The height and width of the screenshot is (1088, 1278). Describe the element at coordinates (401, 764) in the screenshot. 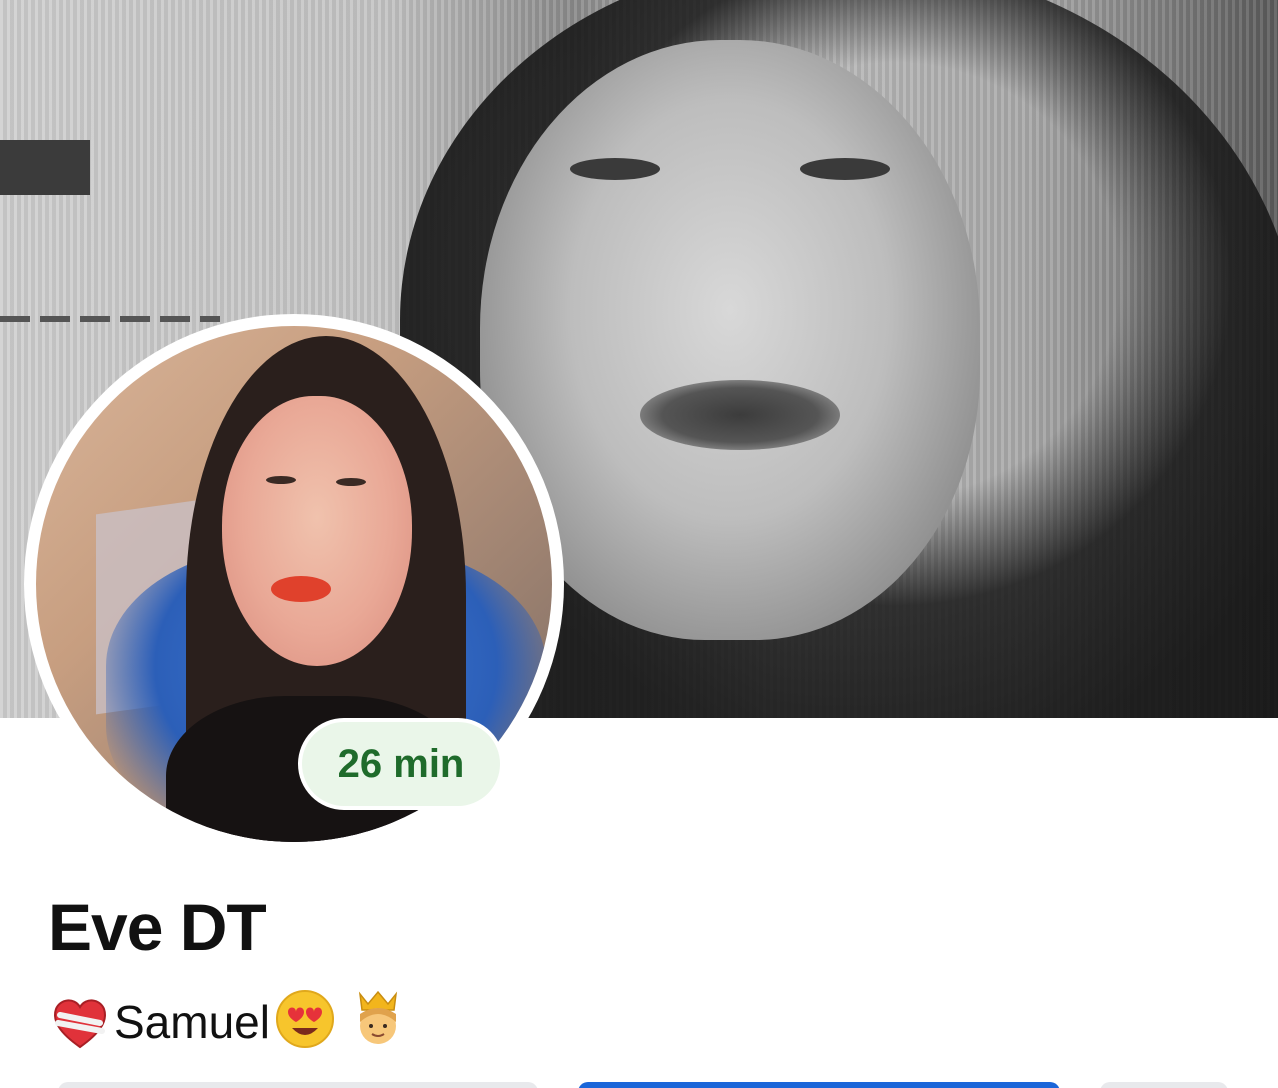

I see `status-badge: 26 min` at that location.